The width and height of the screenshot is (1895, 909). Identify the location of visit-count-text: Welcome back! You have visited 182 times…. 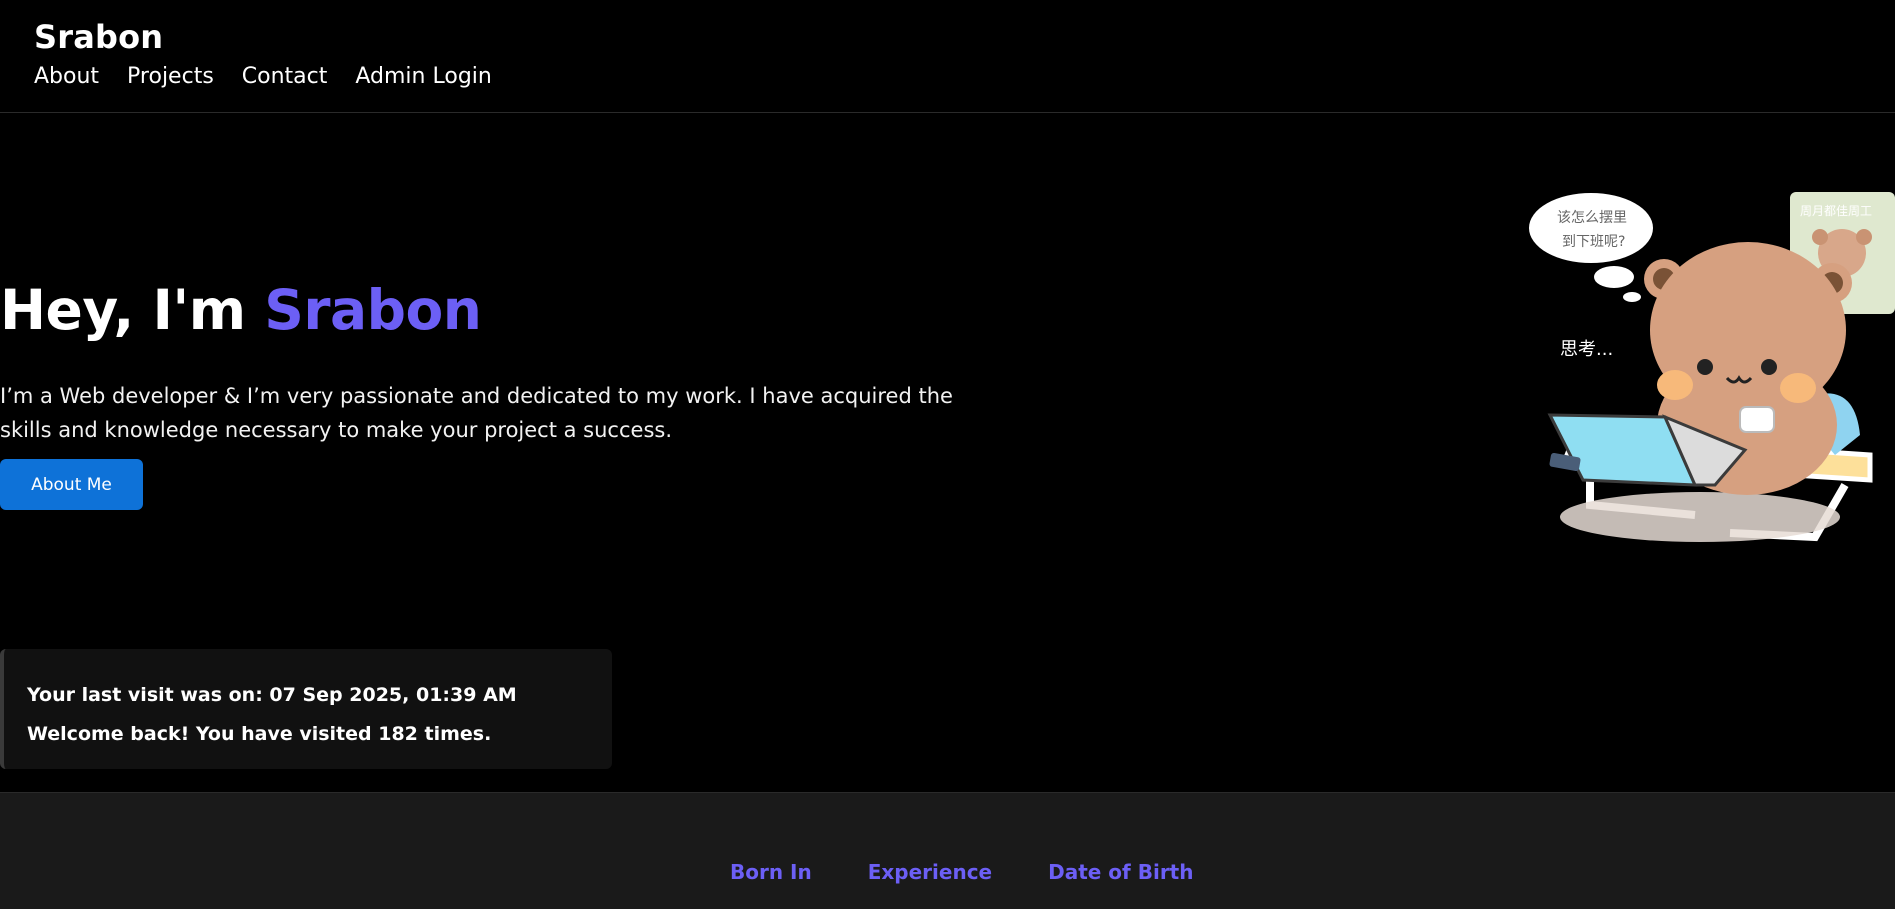
(259, 734).